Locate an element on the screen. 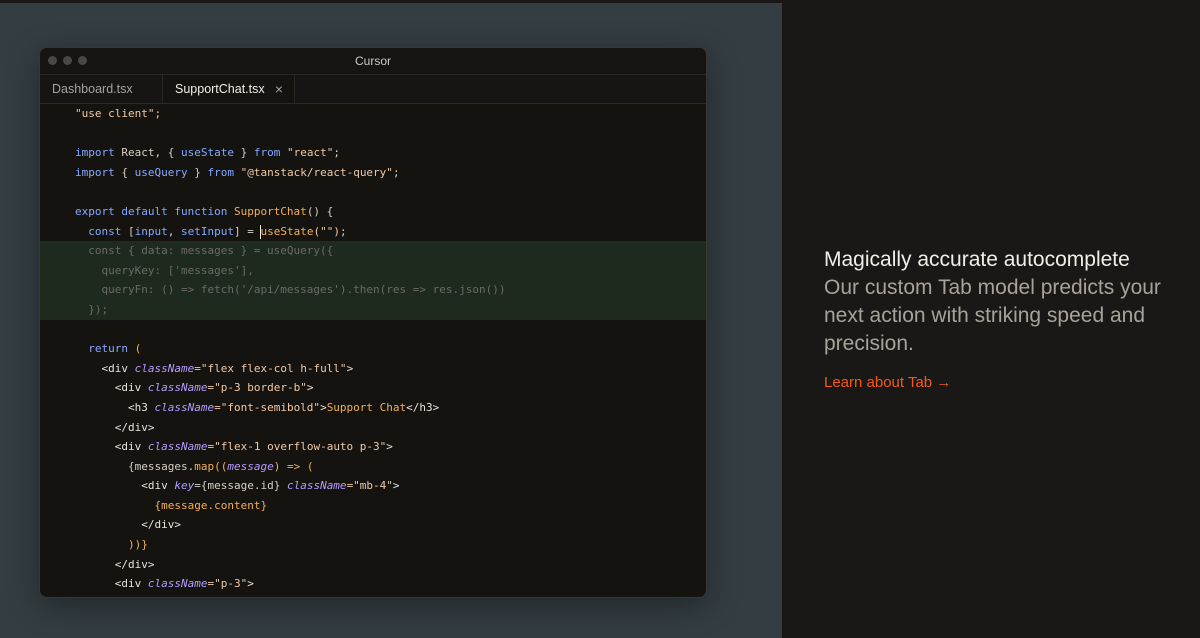 This screenshot has height=638, width=1200. code-line: <div key={message.id} className="mb-4"> is located at coordinates (270, 486).